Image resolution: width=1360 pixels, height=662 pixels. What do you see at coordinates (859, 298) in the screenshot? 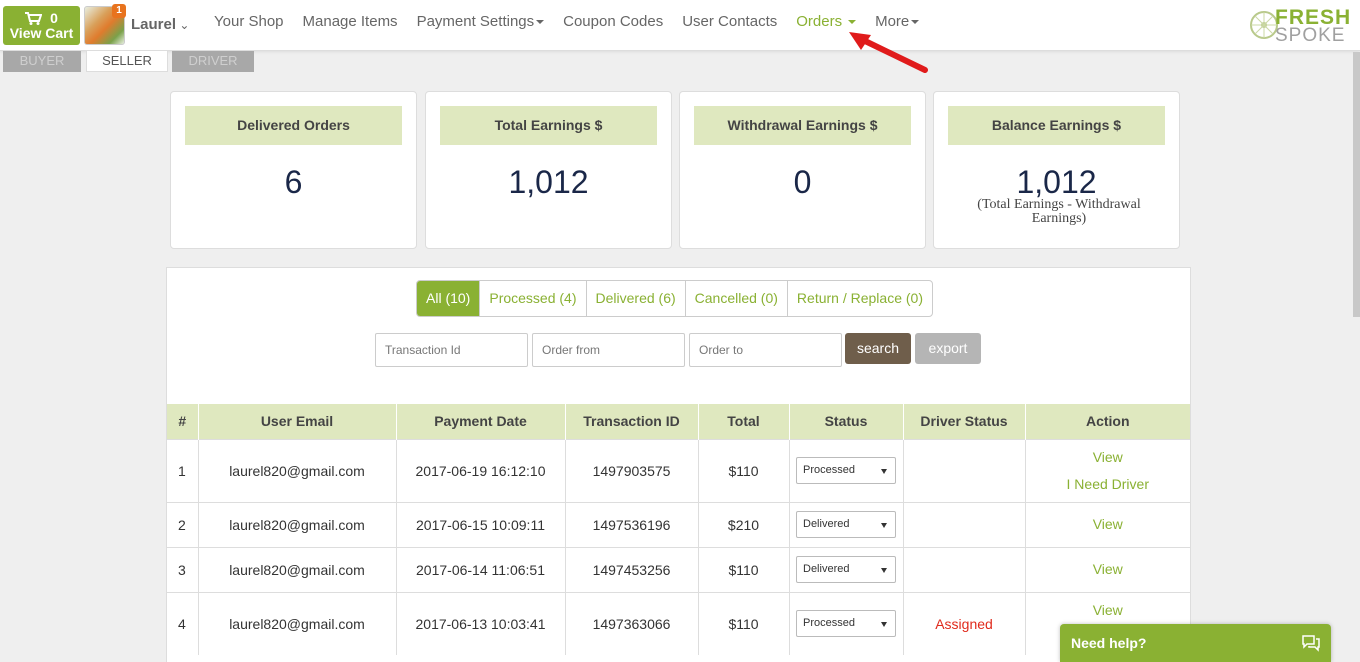
I see `filter-return-replace: Return / Replace (0)` at bounding box center [859, 298].